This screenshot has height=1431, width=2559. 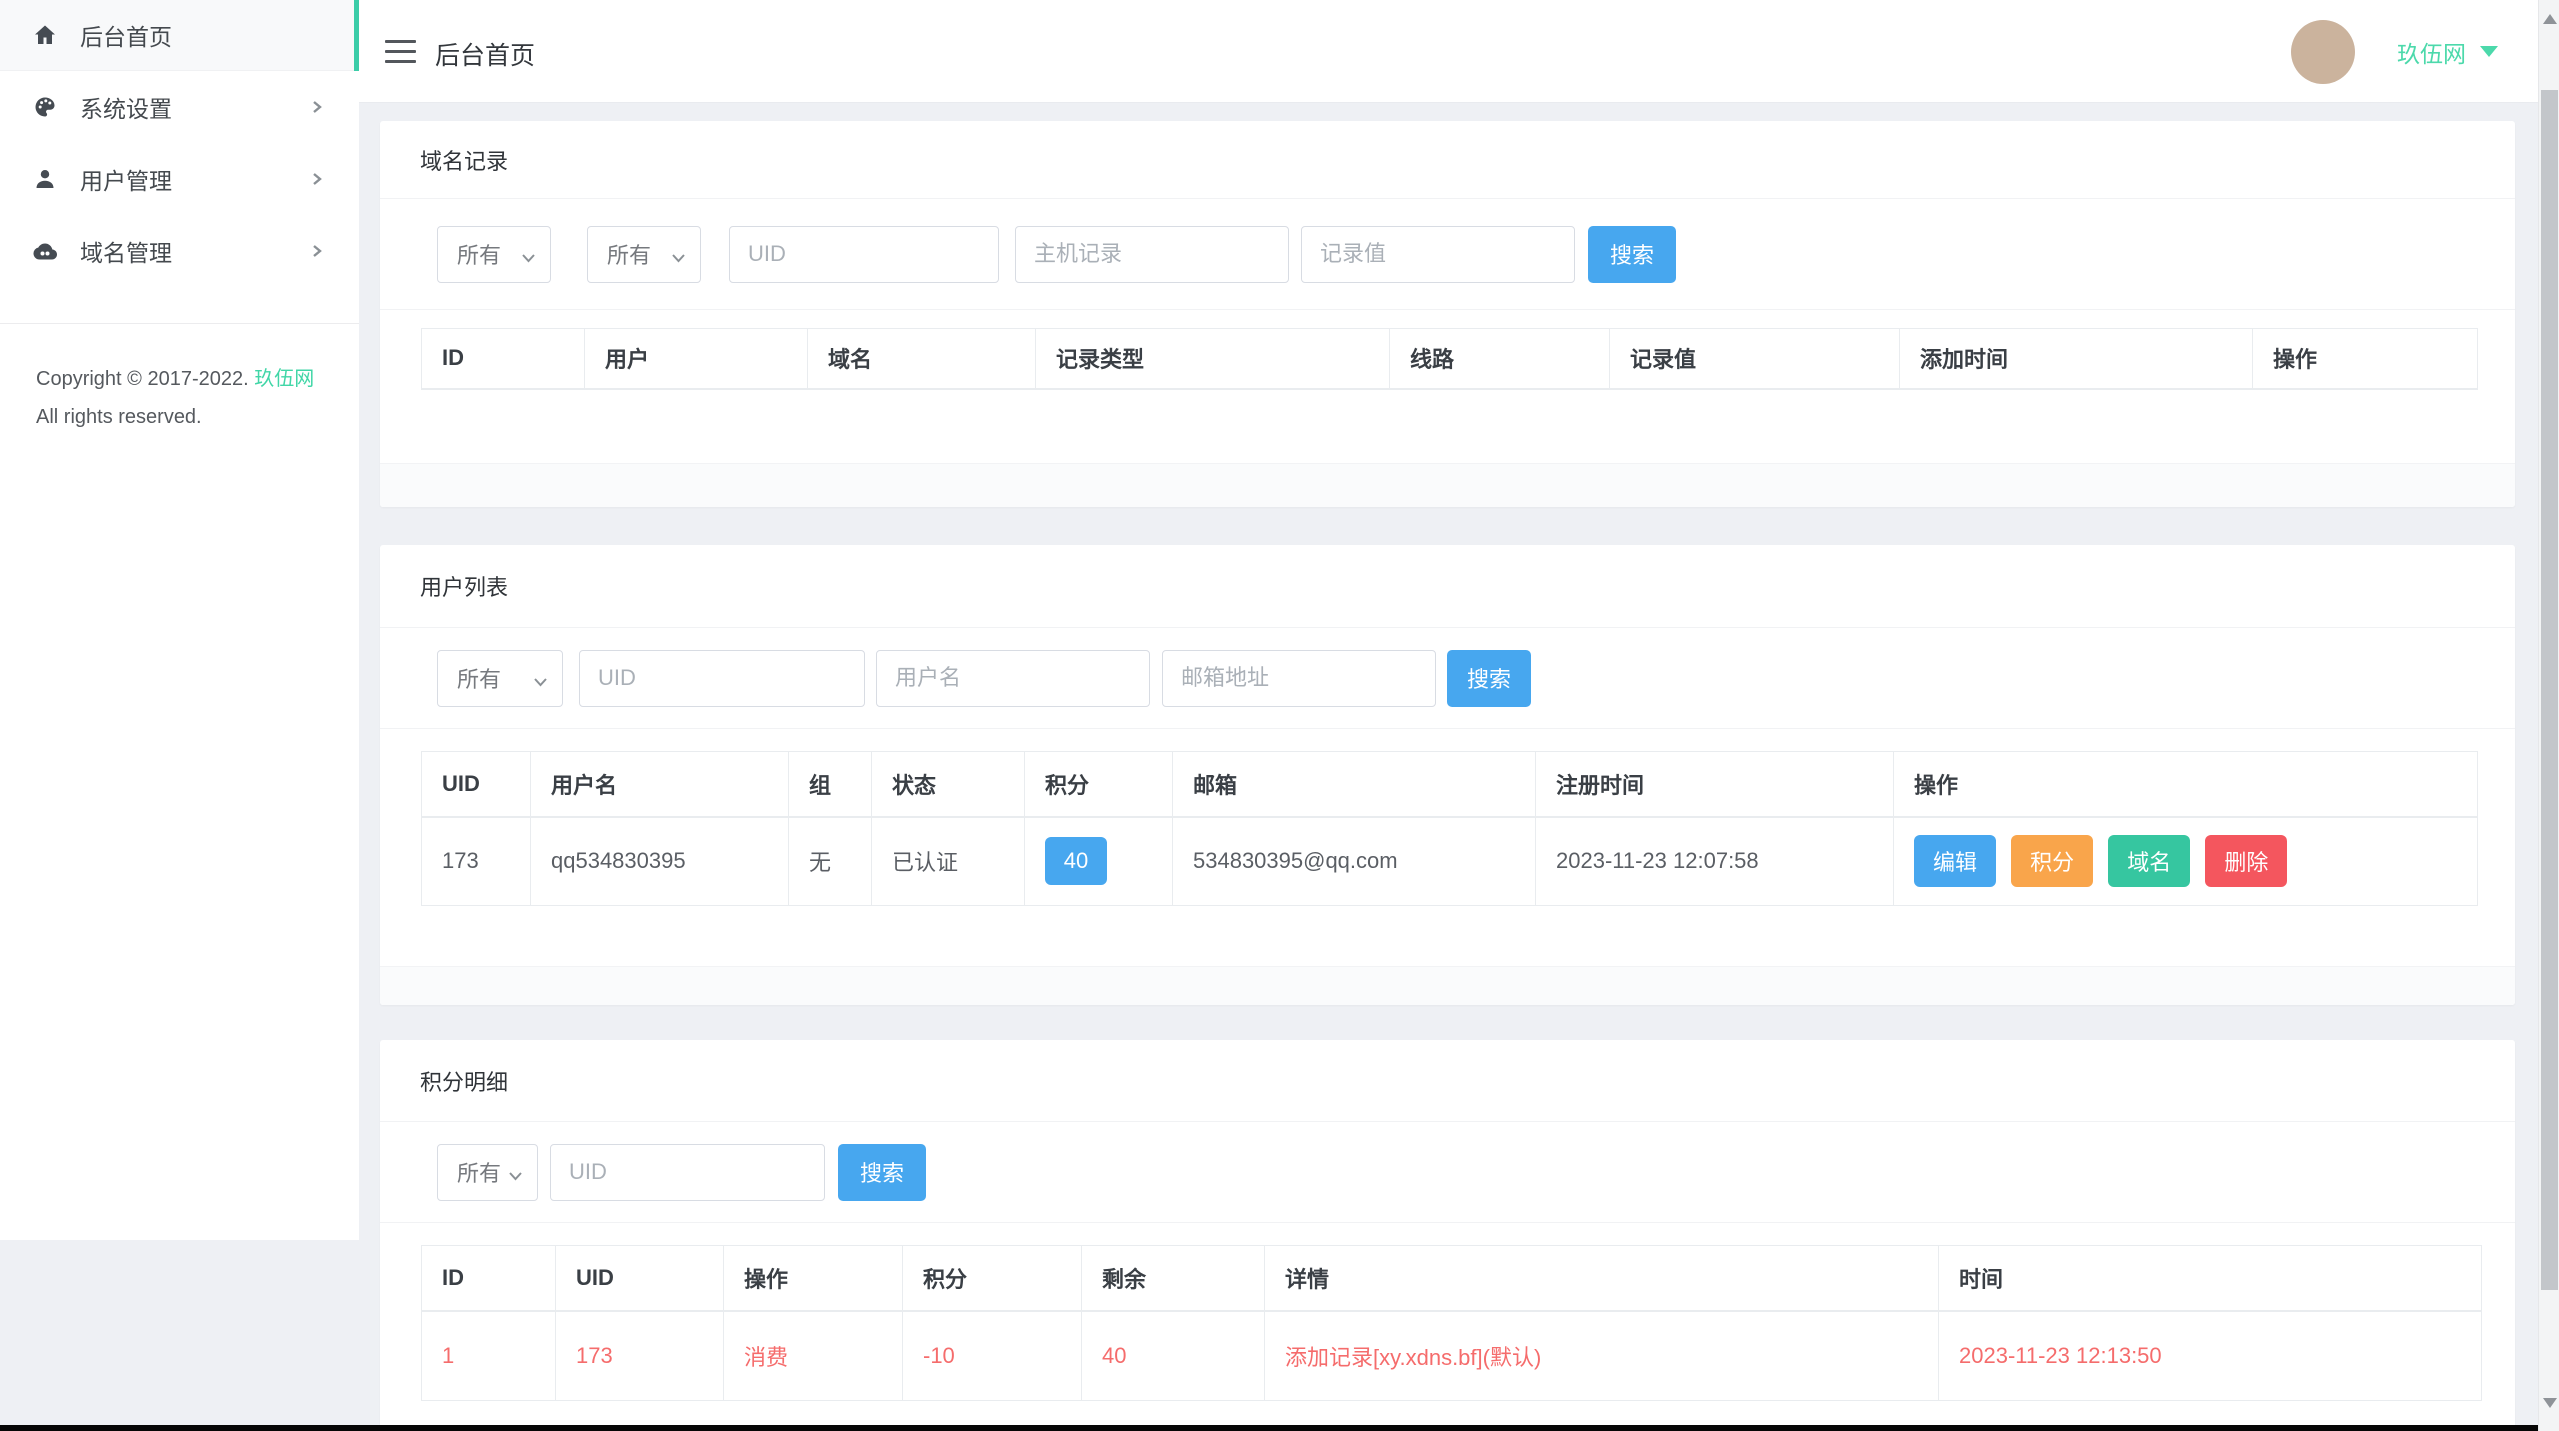 What do you see at coordinates (488, 1355) in the screenshot?
I see `id-cell: 1` at bounding box center [488, 1355].